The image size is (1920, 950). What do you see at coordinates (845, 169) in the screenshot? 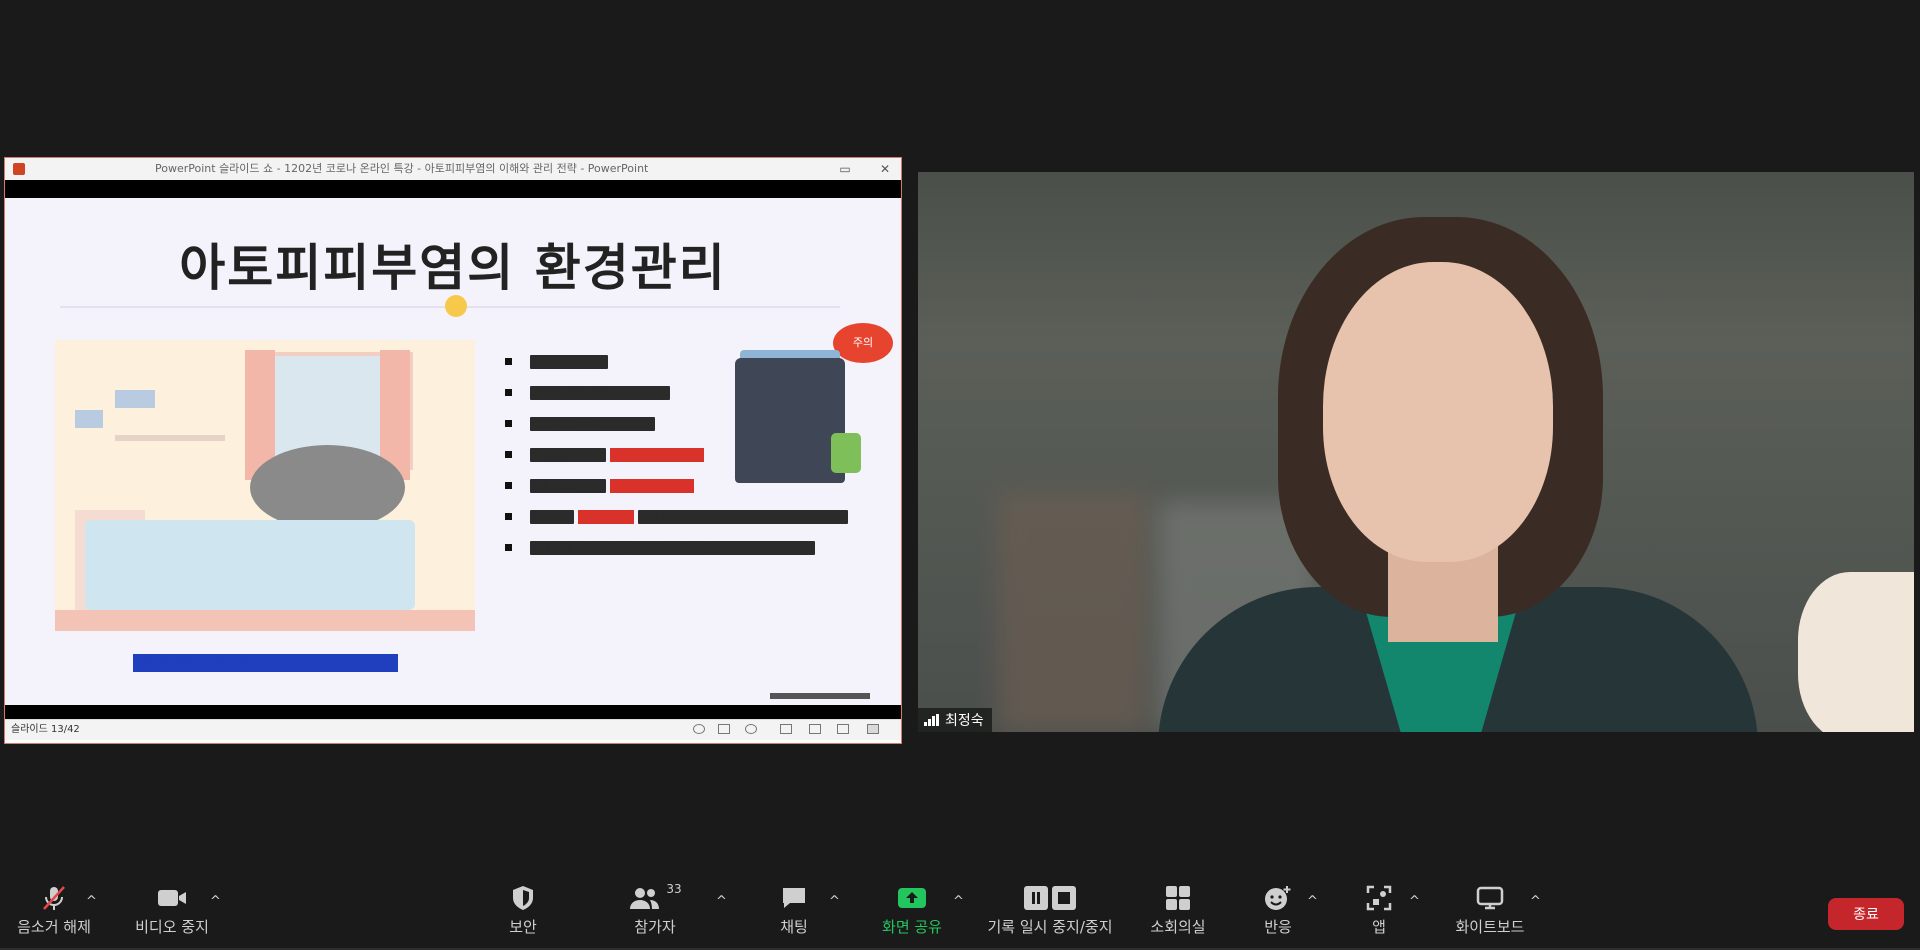
I see `minimize-icon: ▭` at bounding box center [845, 169].